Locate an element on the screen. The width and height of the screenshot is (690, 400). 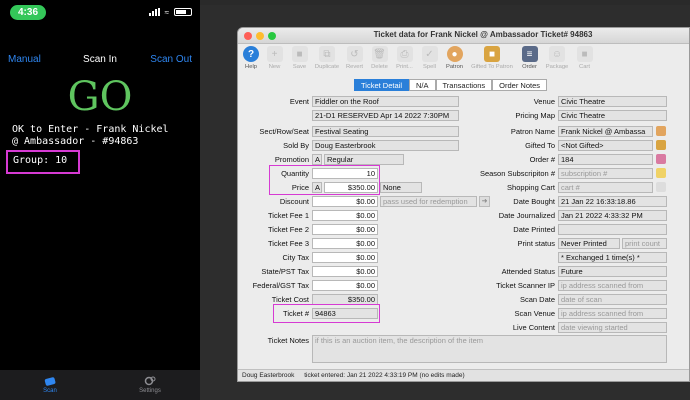
tab-scan-label: Scan is located at coordinates (50, 391).